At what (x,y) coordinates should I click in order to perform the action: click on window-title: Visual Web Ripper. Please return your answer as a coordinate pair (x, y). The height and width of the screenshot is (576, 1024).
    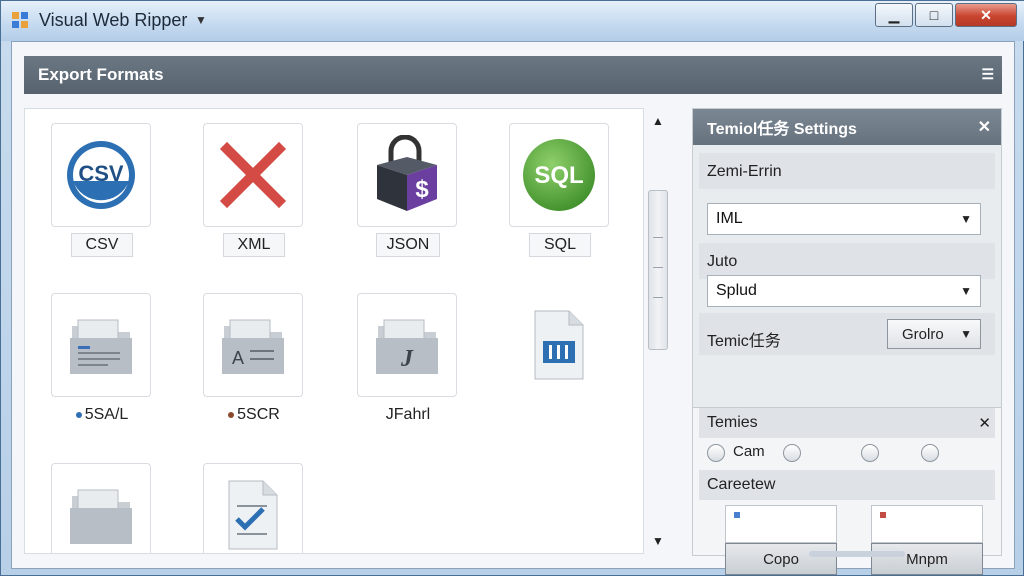
    Looking at the image, I should click on (113, 20).